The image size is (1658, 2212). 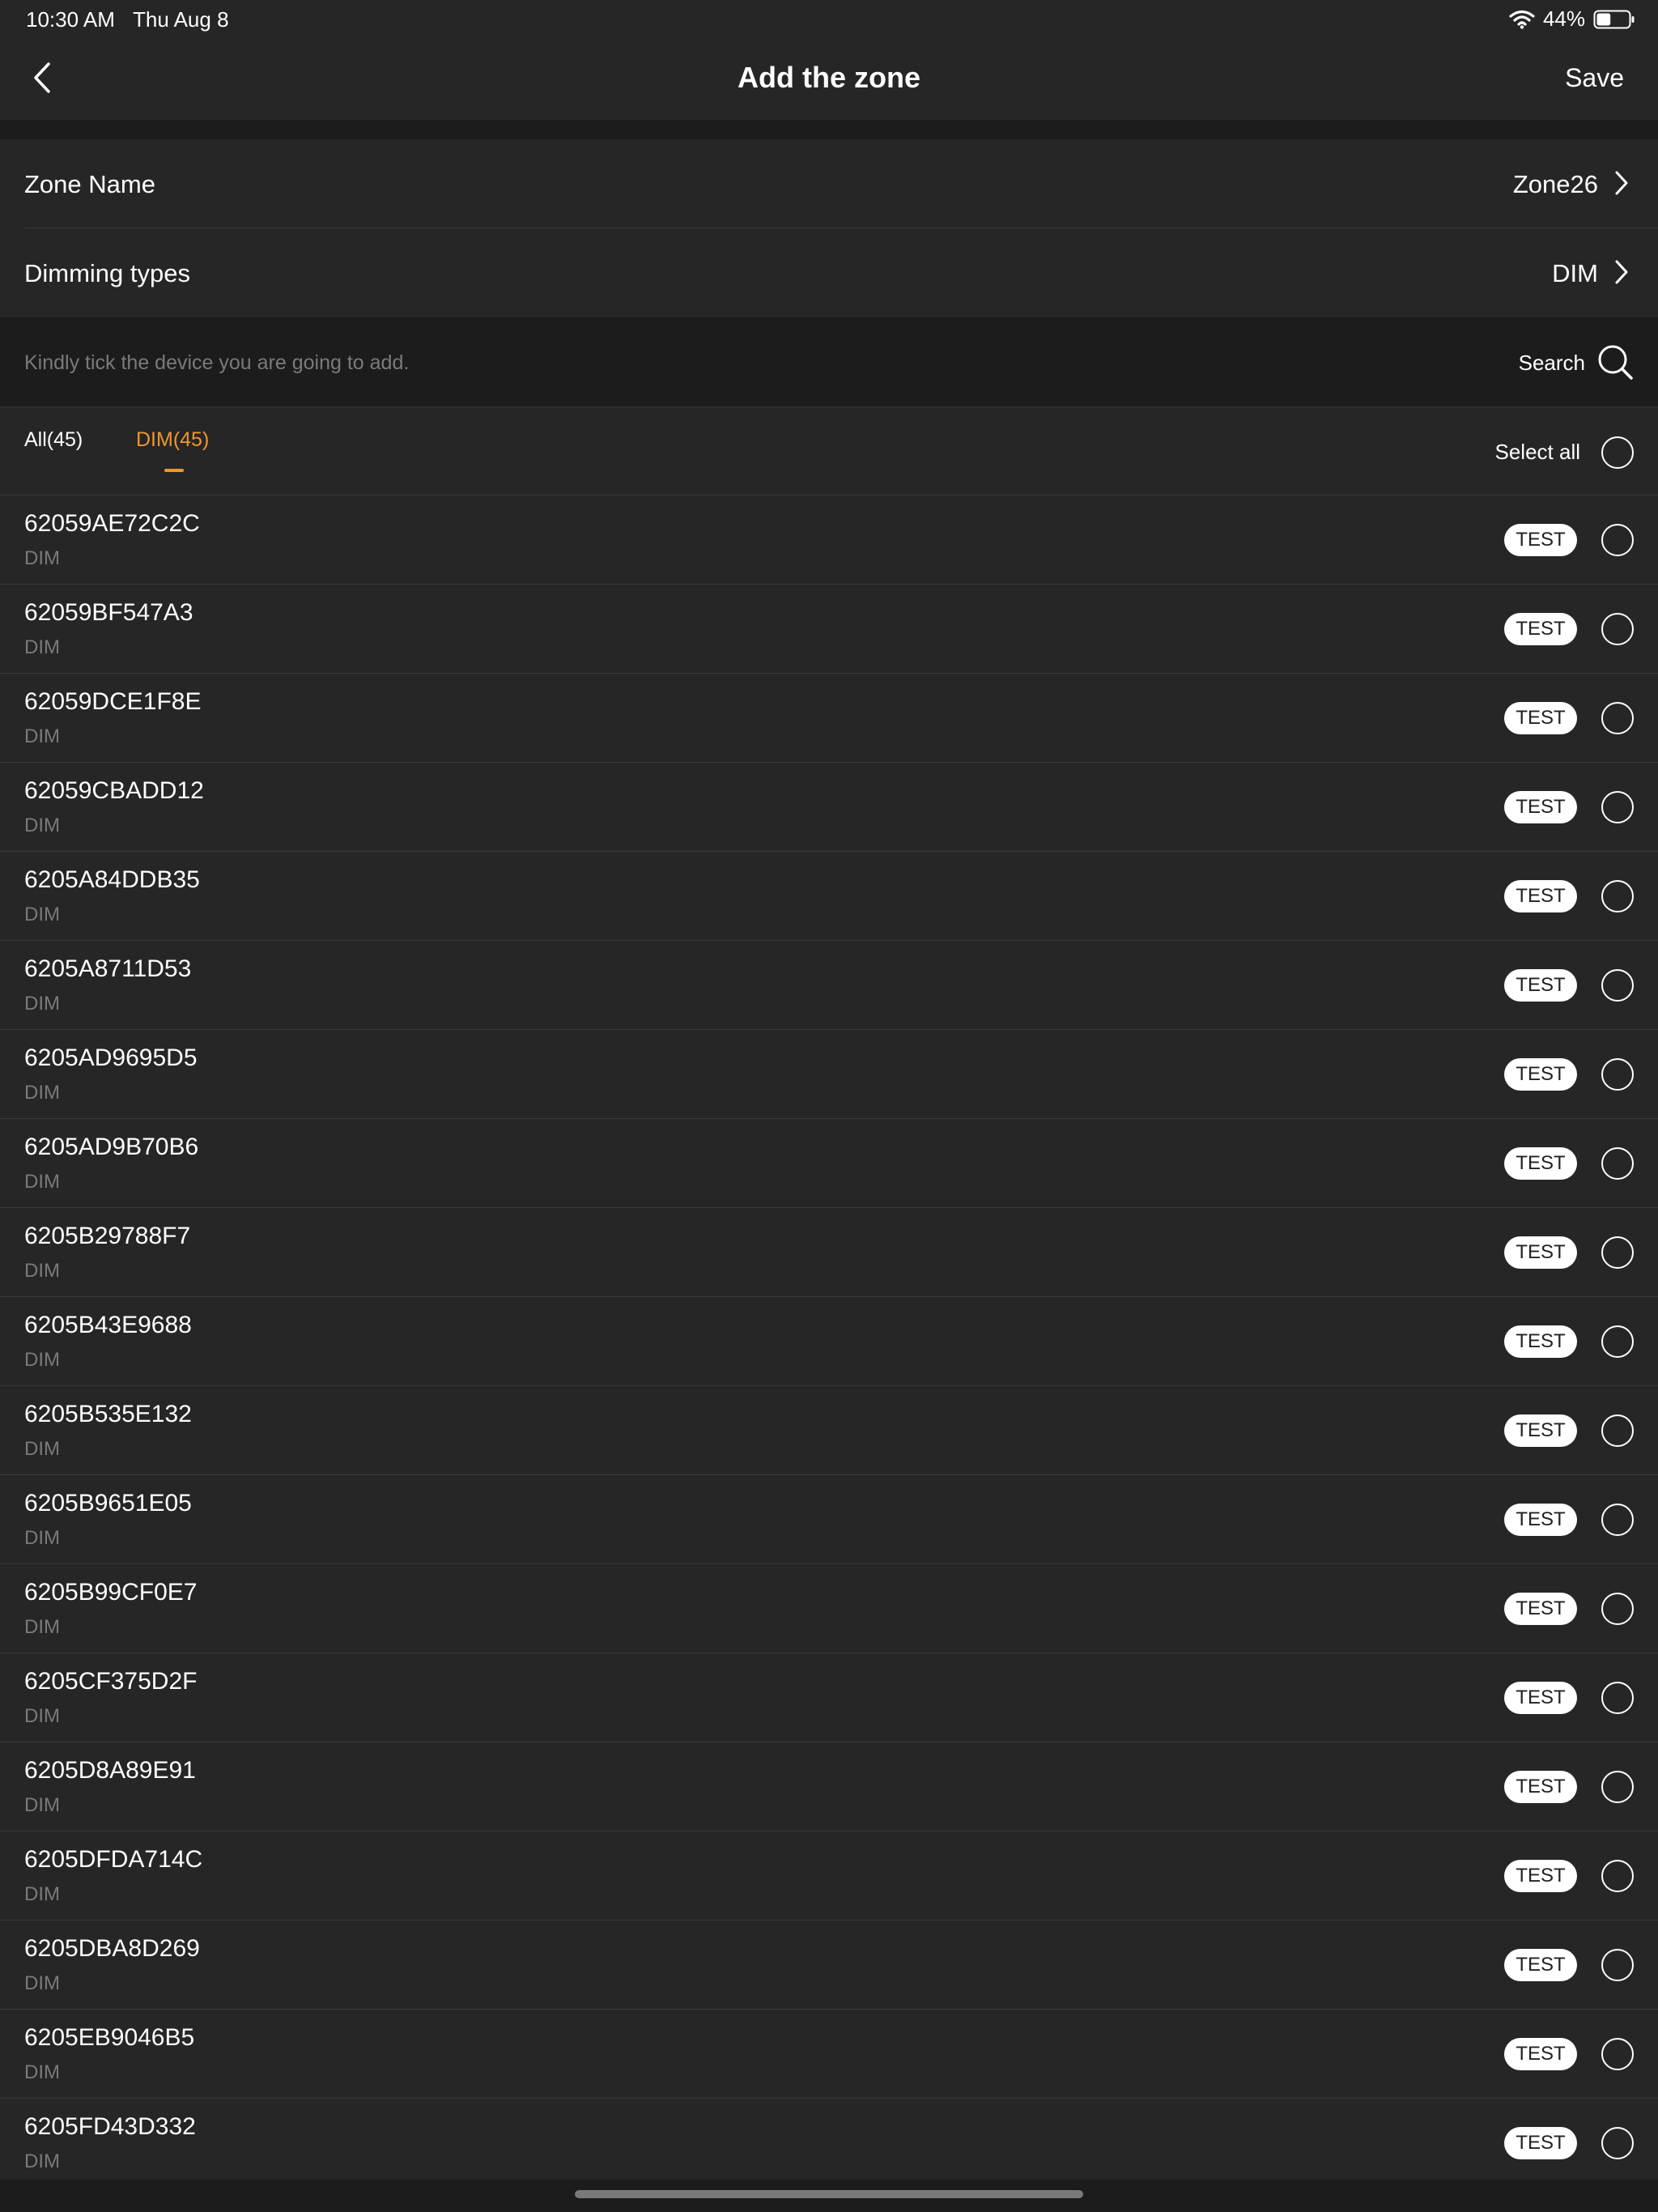 What do you see at coordinates (829, 1787) in the screenshot?
I see `device-row: 6205D8A89E91 DIM TEST` at bounding box center [829, 1787].